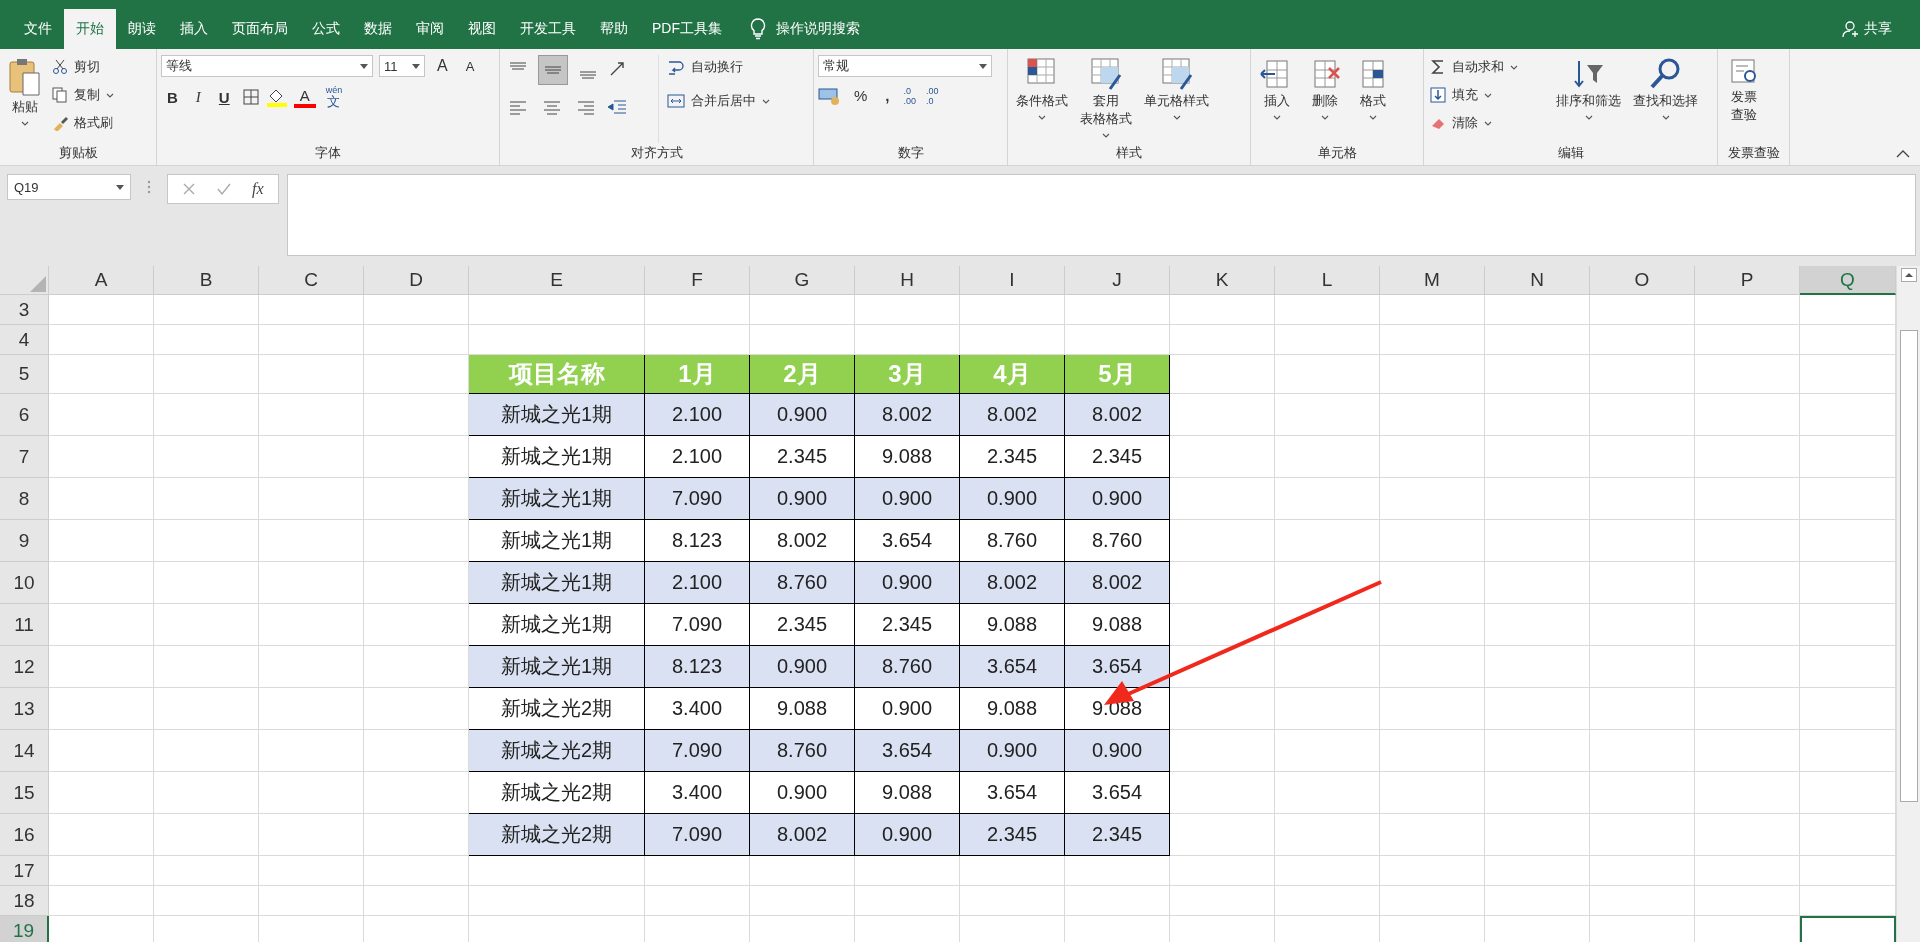 The width and height of the screenshot is (1920, 942). Describe the element at coordinates (24, 340) in the screenshot. I see `row-header: 4` at that location.